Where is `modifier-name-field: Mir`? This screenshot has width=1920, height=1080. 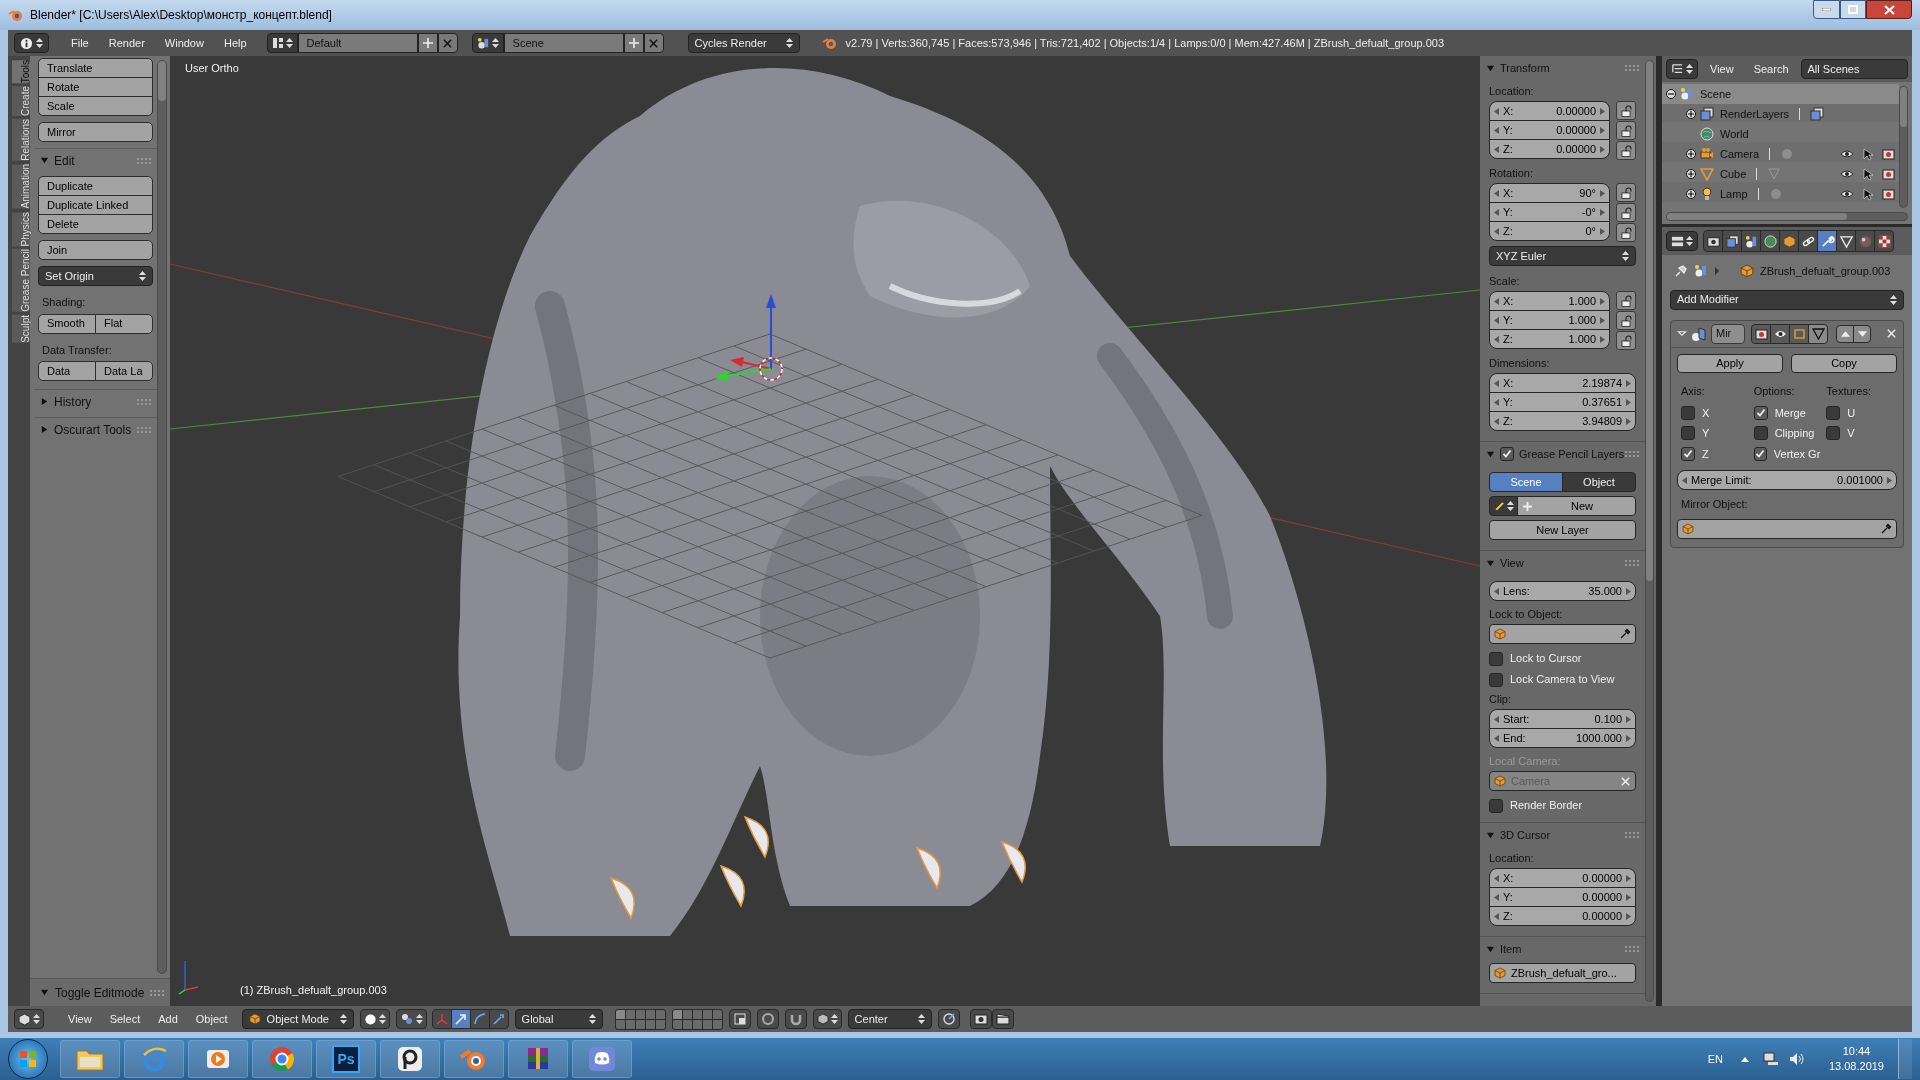
modifier-name-field: Mir is located at coordinates (1728, 333).